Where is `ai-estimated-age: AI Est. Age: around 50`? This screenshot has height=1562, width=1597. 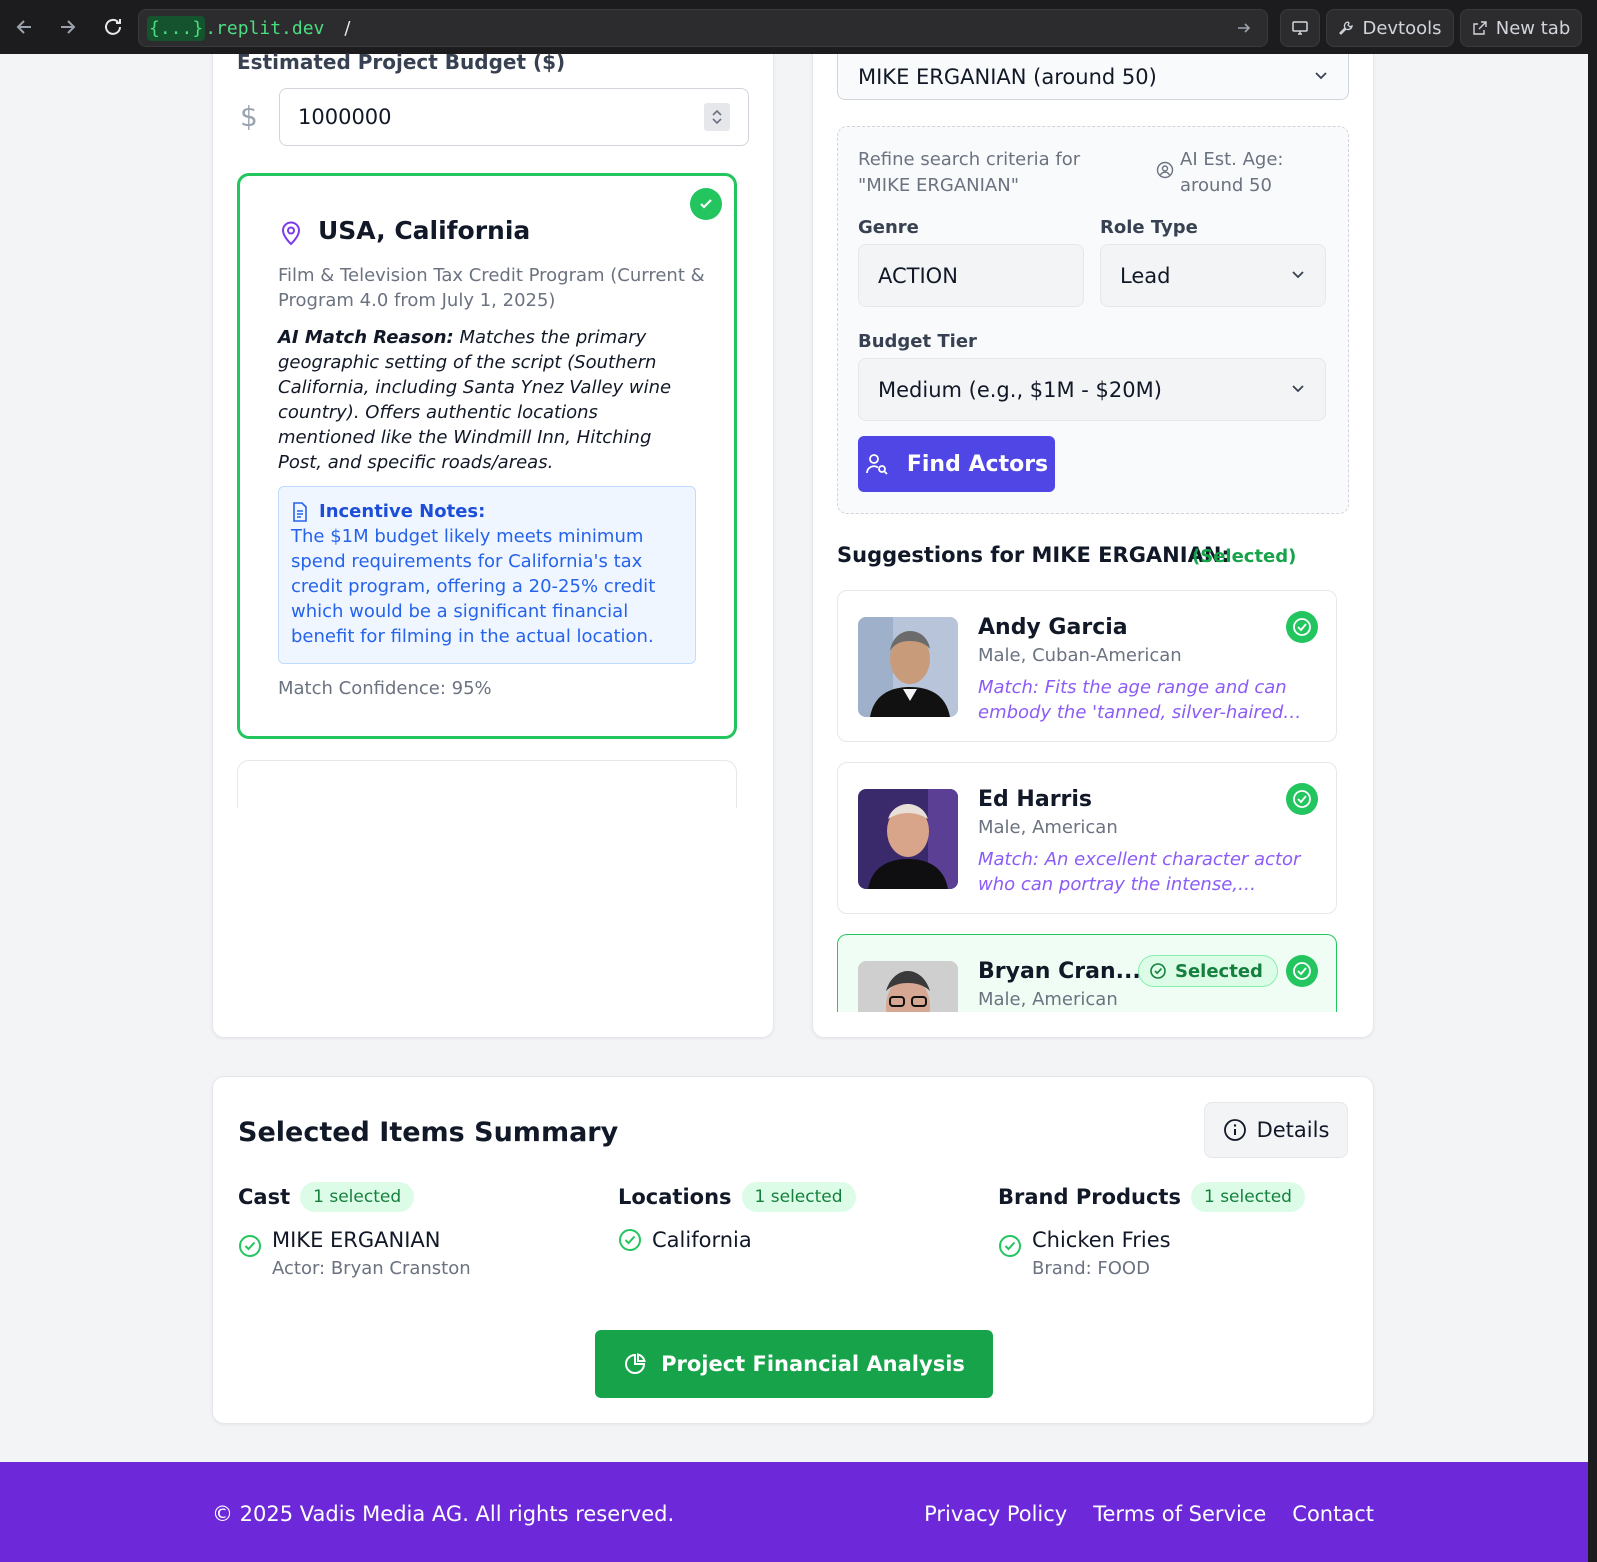 ai-estimated-age: AI Est. Age: around 50 is located at coordinates (1232, 172).